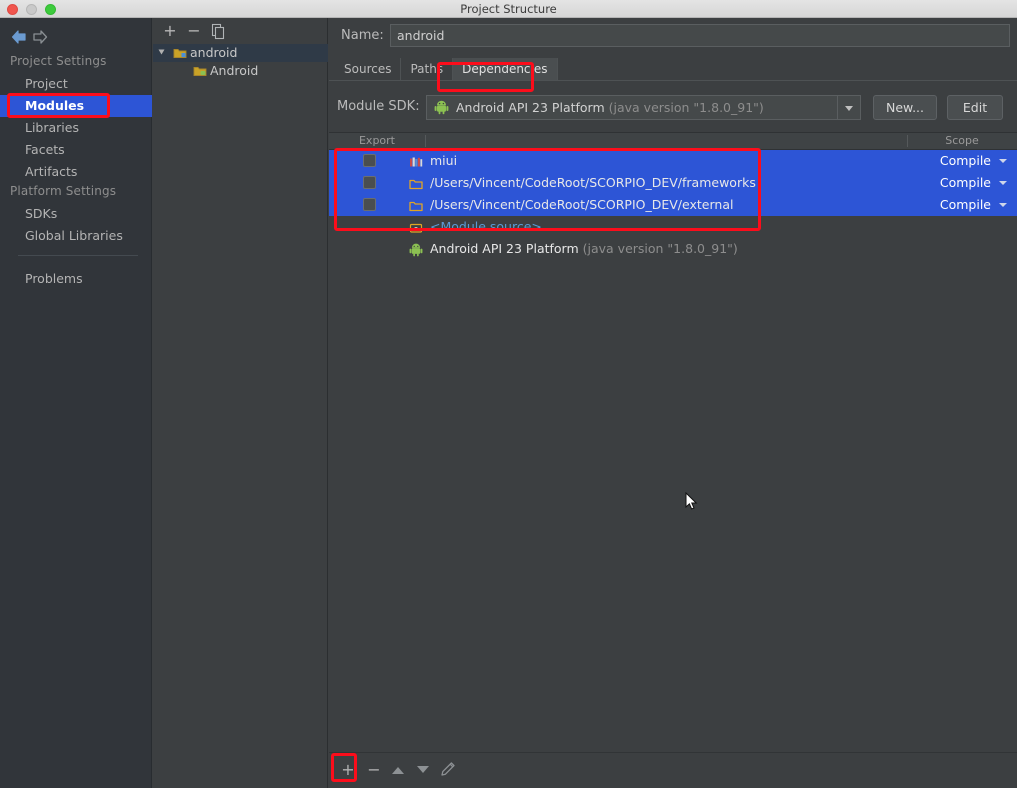 This screenshot has height=788, width=1017. Describe the element at coordinates (362, 35) in the screenshot. I see `module-name-label: Name:` at that location.